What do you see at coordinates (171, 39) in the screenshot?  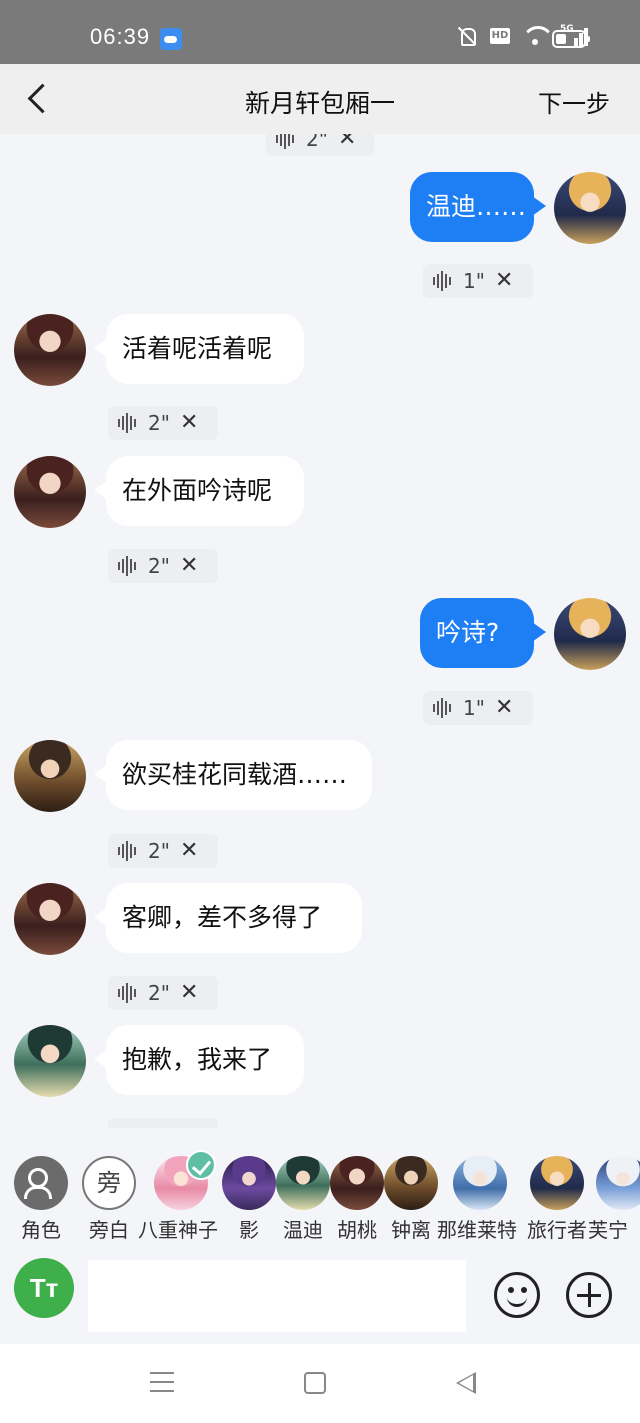 I see `weather-icon` at bounding box center [171, 39].